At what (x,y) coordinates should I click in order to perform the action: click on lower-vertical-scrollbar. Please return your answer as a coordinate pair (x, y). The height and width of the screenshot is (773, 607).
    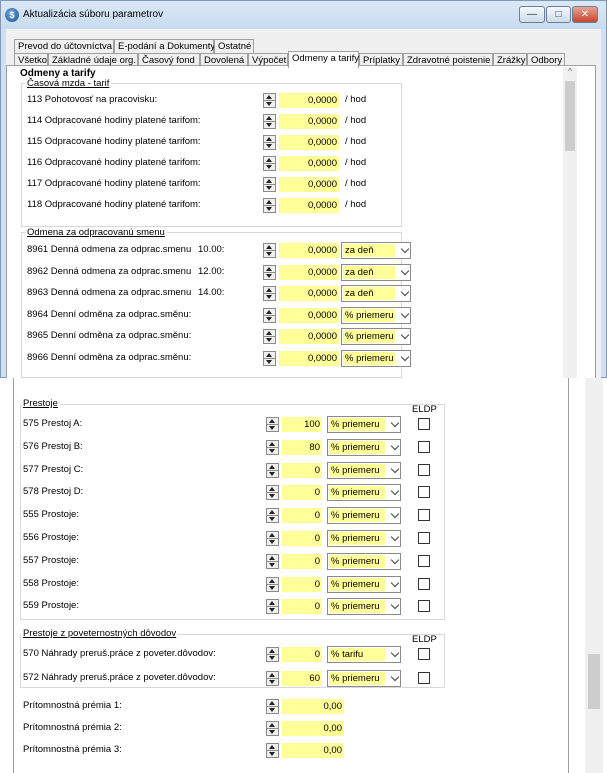
    Looking at the image, I should click on (594, 575).